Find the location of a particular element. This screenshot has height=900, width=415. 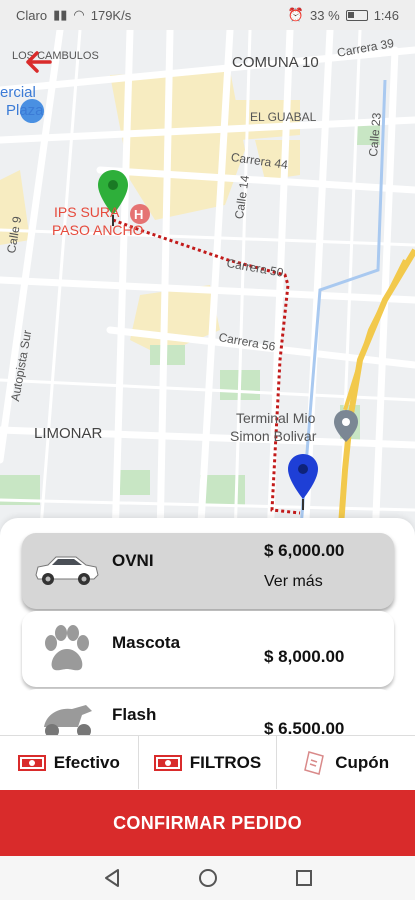

network-speed: 179K/s is located at coordinates (111, 15).